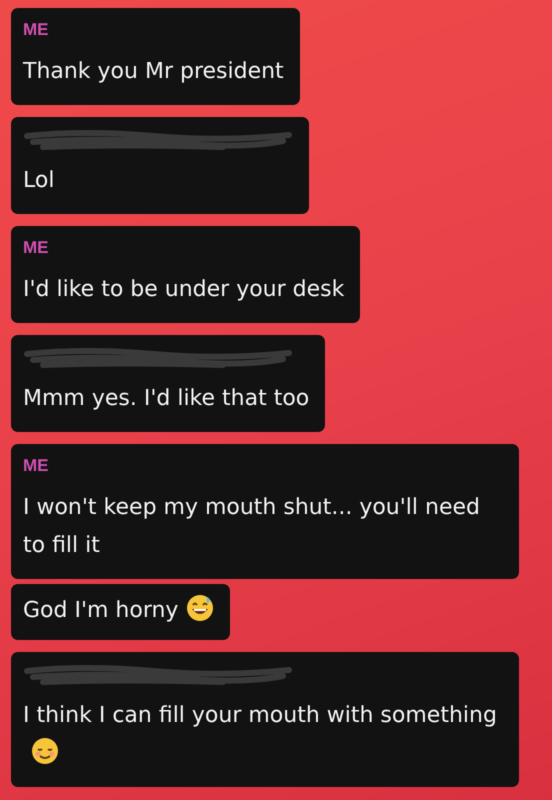 This screenshot has height=800, width=552. What do you see at coordinates (183, 290) in the screenshot?
I see `message-text: I'd like to be under your desk` at bounding box center [183, 290].